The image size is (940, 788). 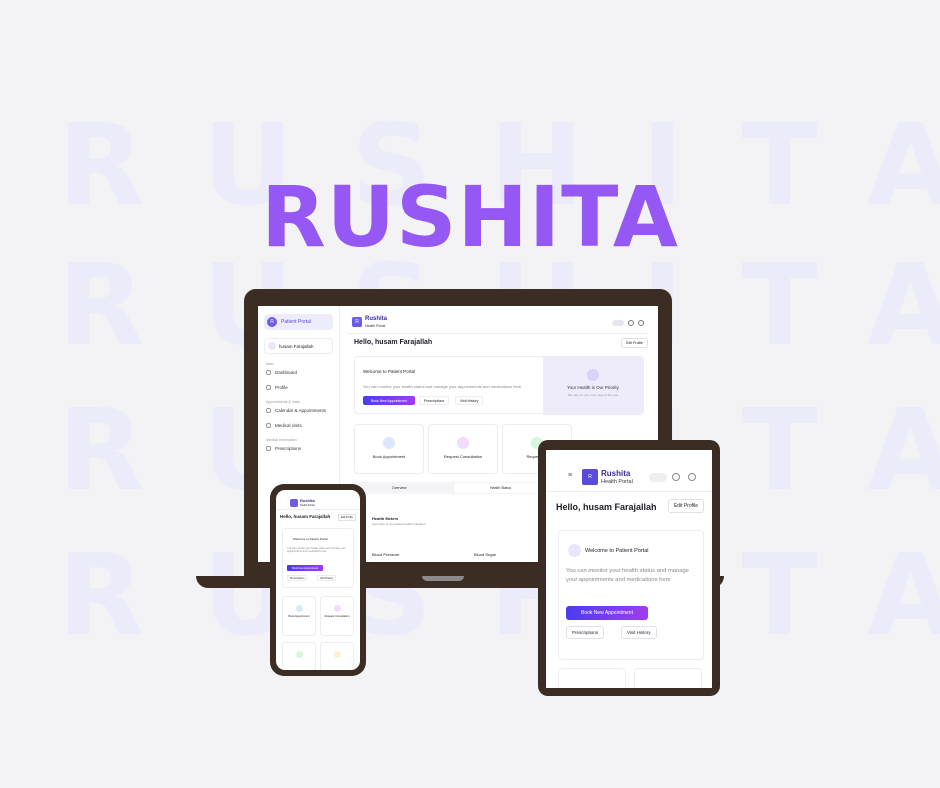 I want to click on tab-health-status: Health Status, so click(x=500, y=488).